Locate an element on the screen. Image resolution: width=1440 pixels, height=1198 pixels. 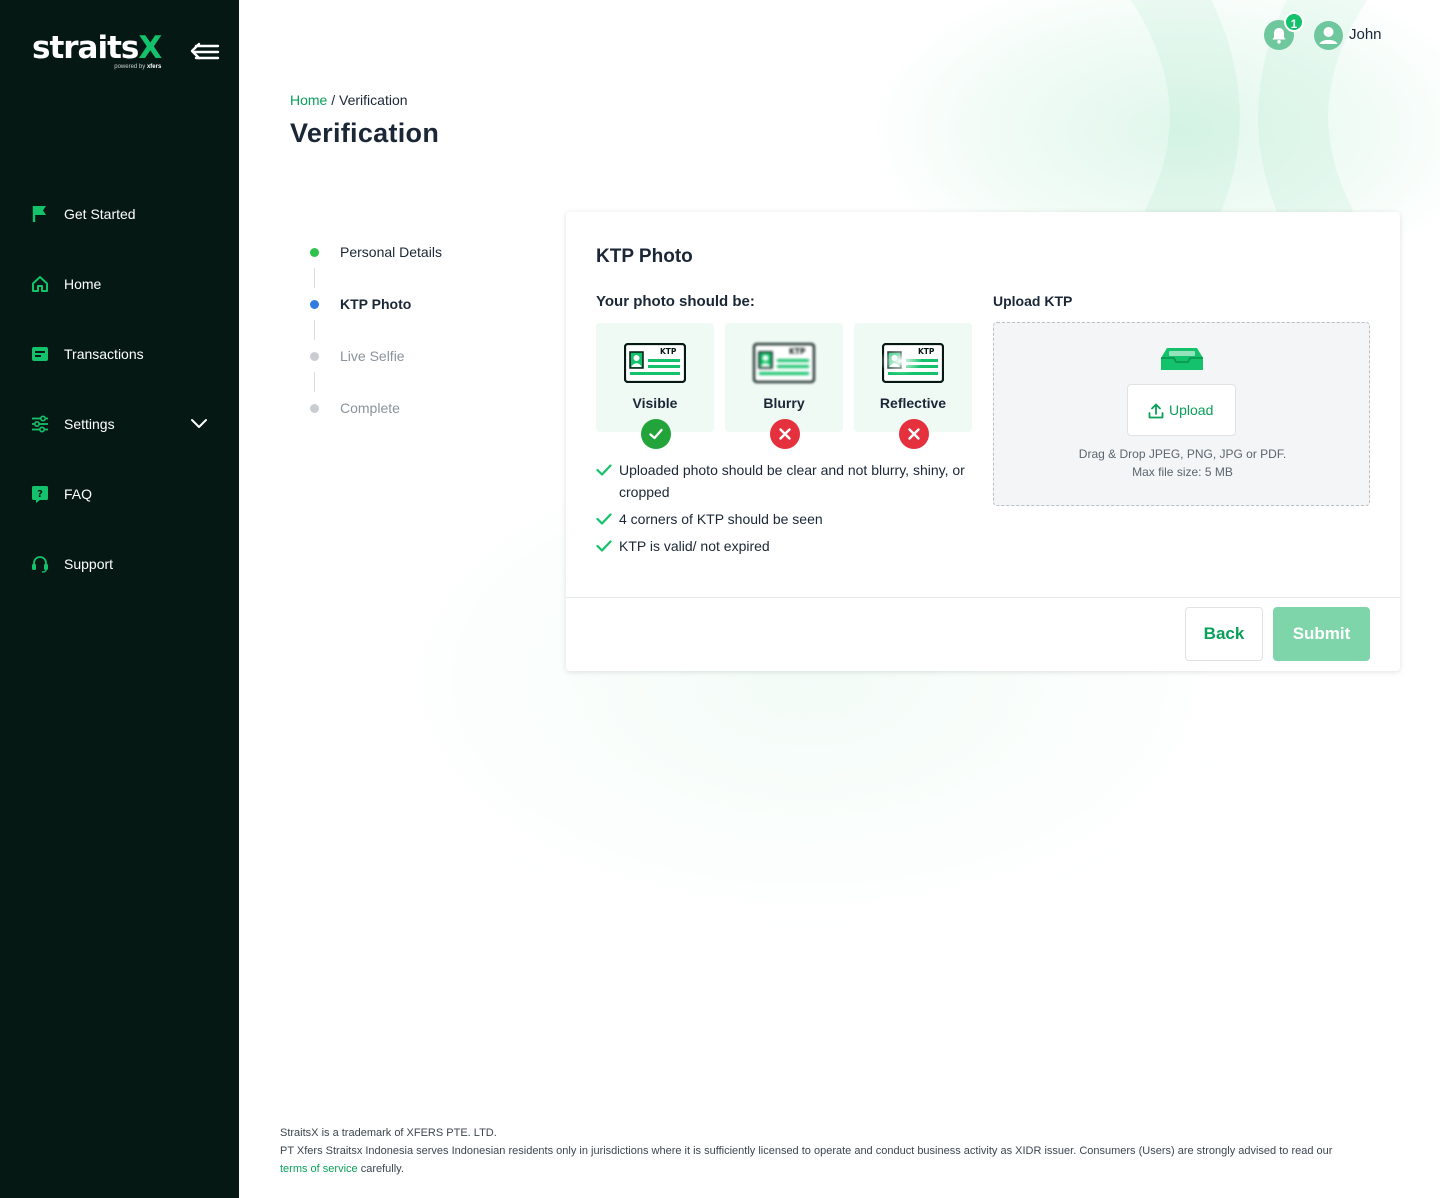
step-personal-details: Personal Details is located at coordinates (419, 252).